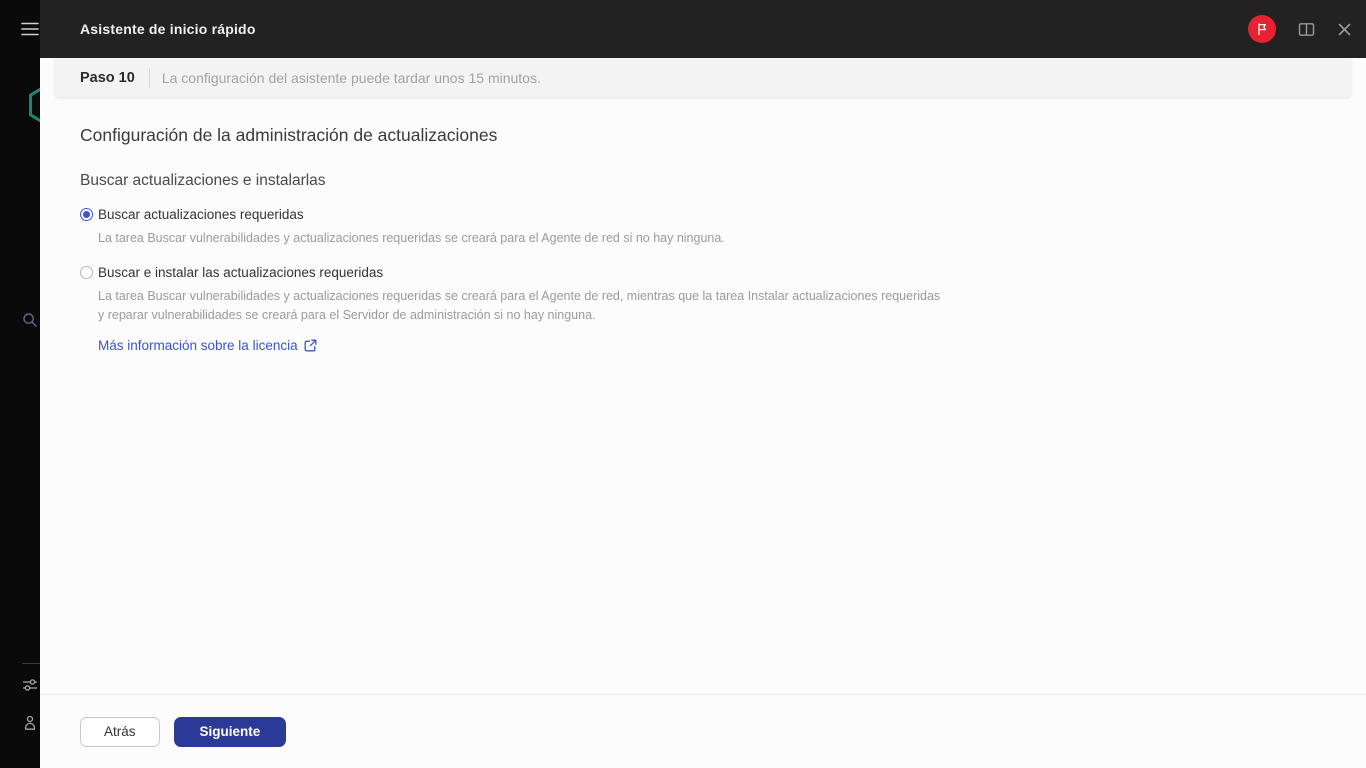 This screenshot has height=768, width=1366. I want to click on license-info-link: Más información sobre la licencia, so click(207, 345).